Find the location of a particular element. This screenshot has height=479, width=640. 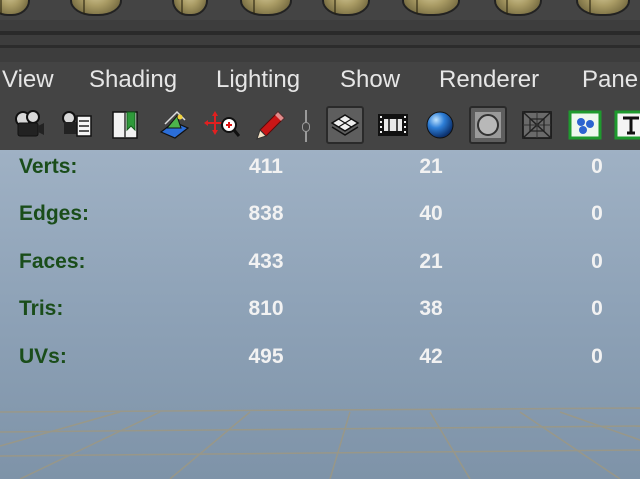

grease-pencil-icon is located at coordinates (270, 125).